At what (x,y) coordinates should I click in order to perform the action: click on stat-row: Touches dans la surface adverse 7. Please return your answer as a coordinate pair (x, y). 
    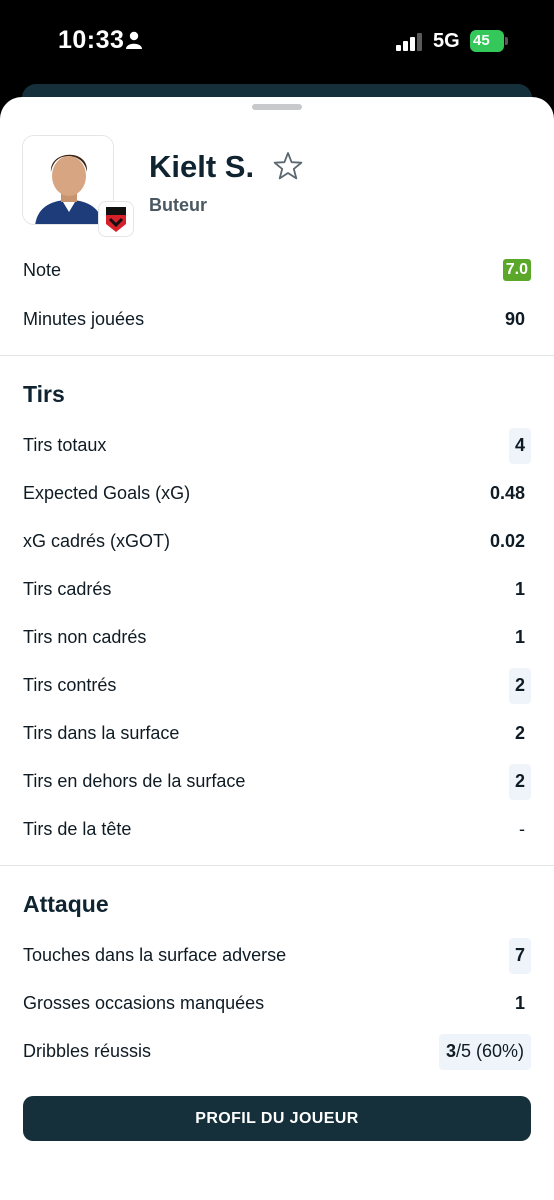
    Looking at the image, I should click on (277, 956).